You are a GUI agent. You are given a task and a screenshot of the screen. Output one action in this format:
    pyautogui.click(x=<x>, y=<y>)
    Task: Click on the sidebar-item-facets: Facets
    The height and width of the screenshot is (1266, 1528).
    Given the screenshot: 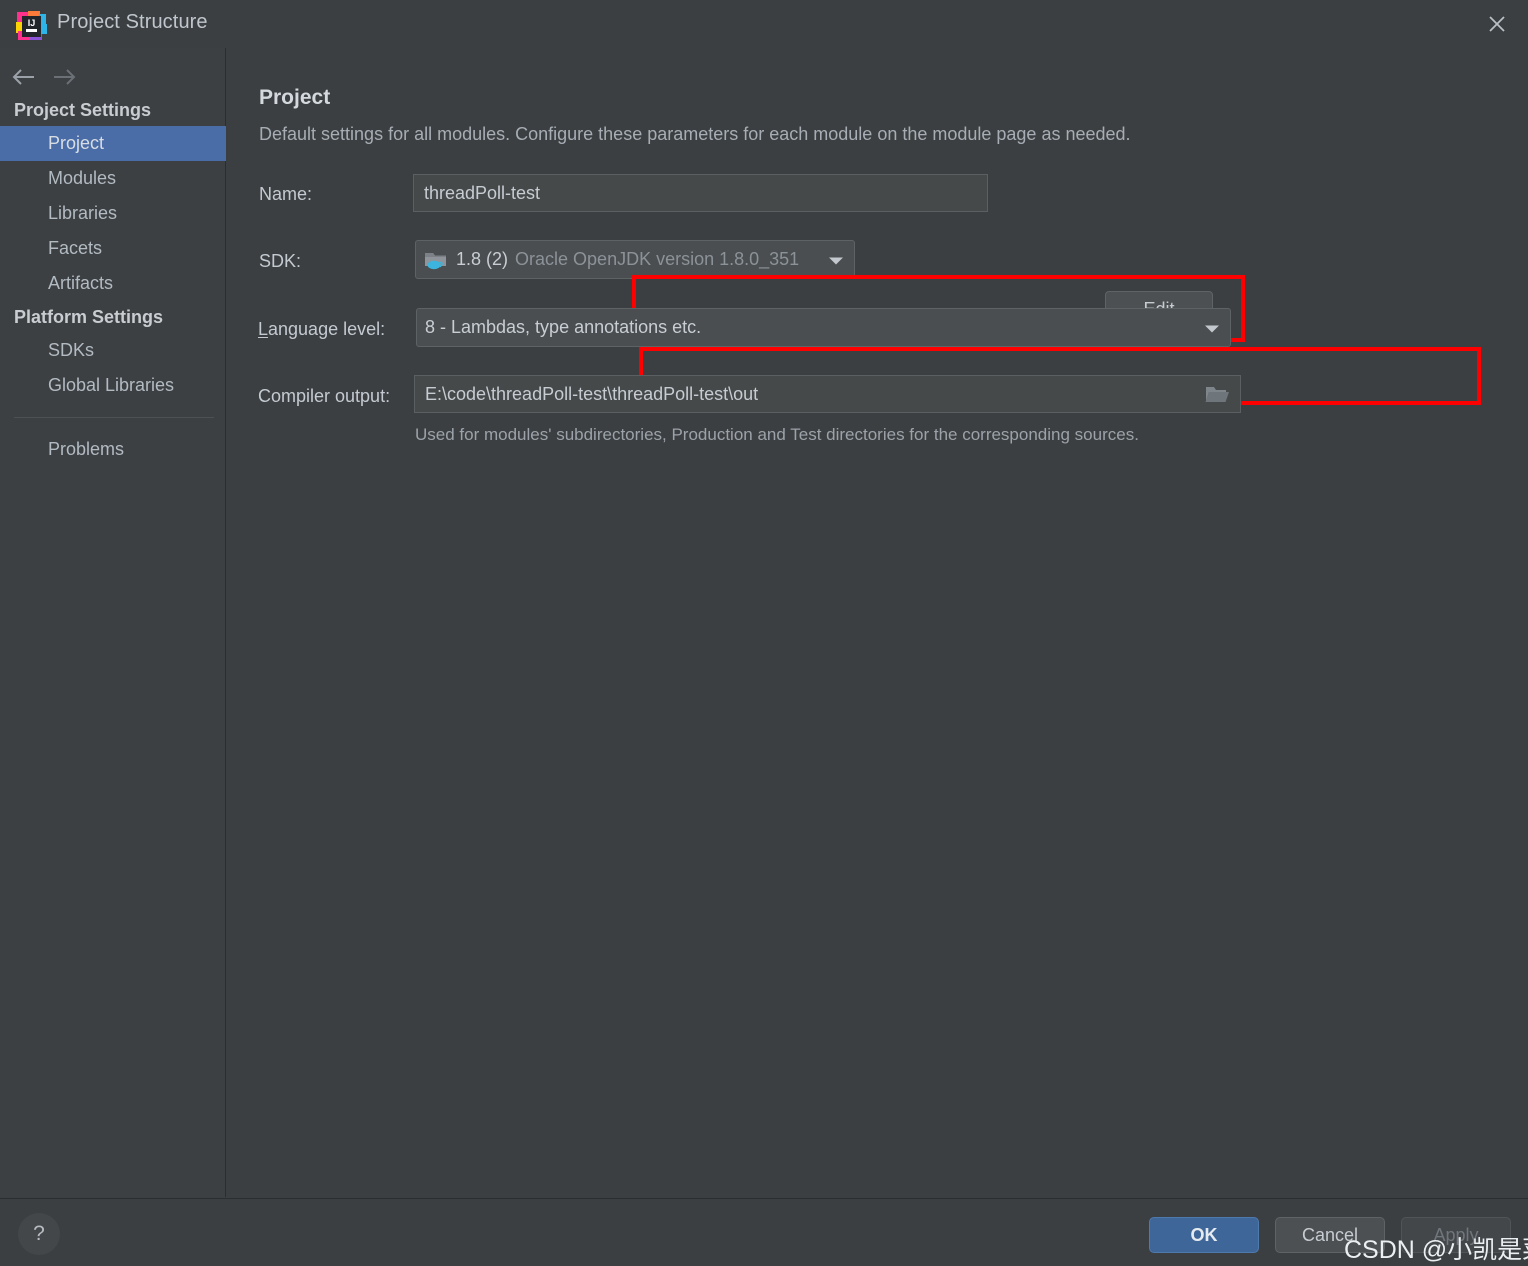 What is the action you would take?
    pyautogui.click(x=113, y=248)
    